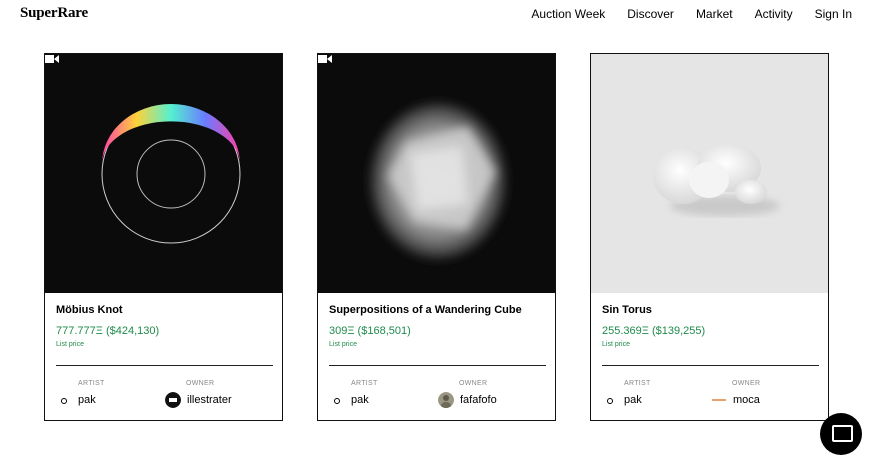 The width and height of the screenshot is (875, 455). Describe the element at coordinates (774, 14) in the screenshot. I see `nav-activity: Activity` at that location.